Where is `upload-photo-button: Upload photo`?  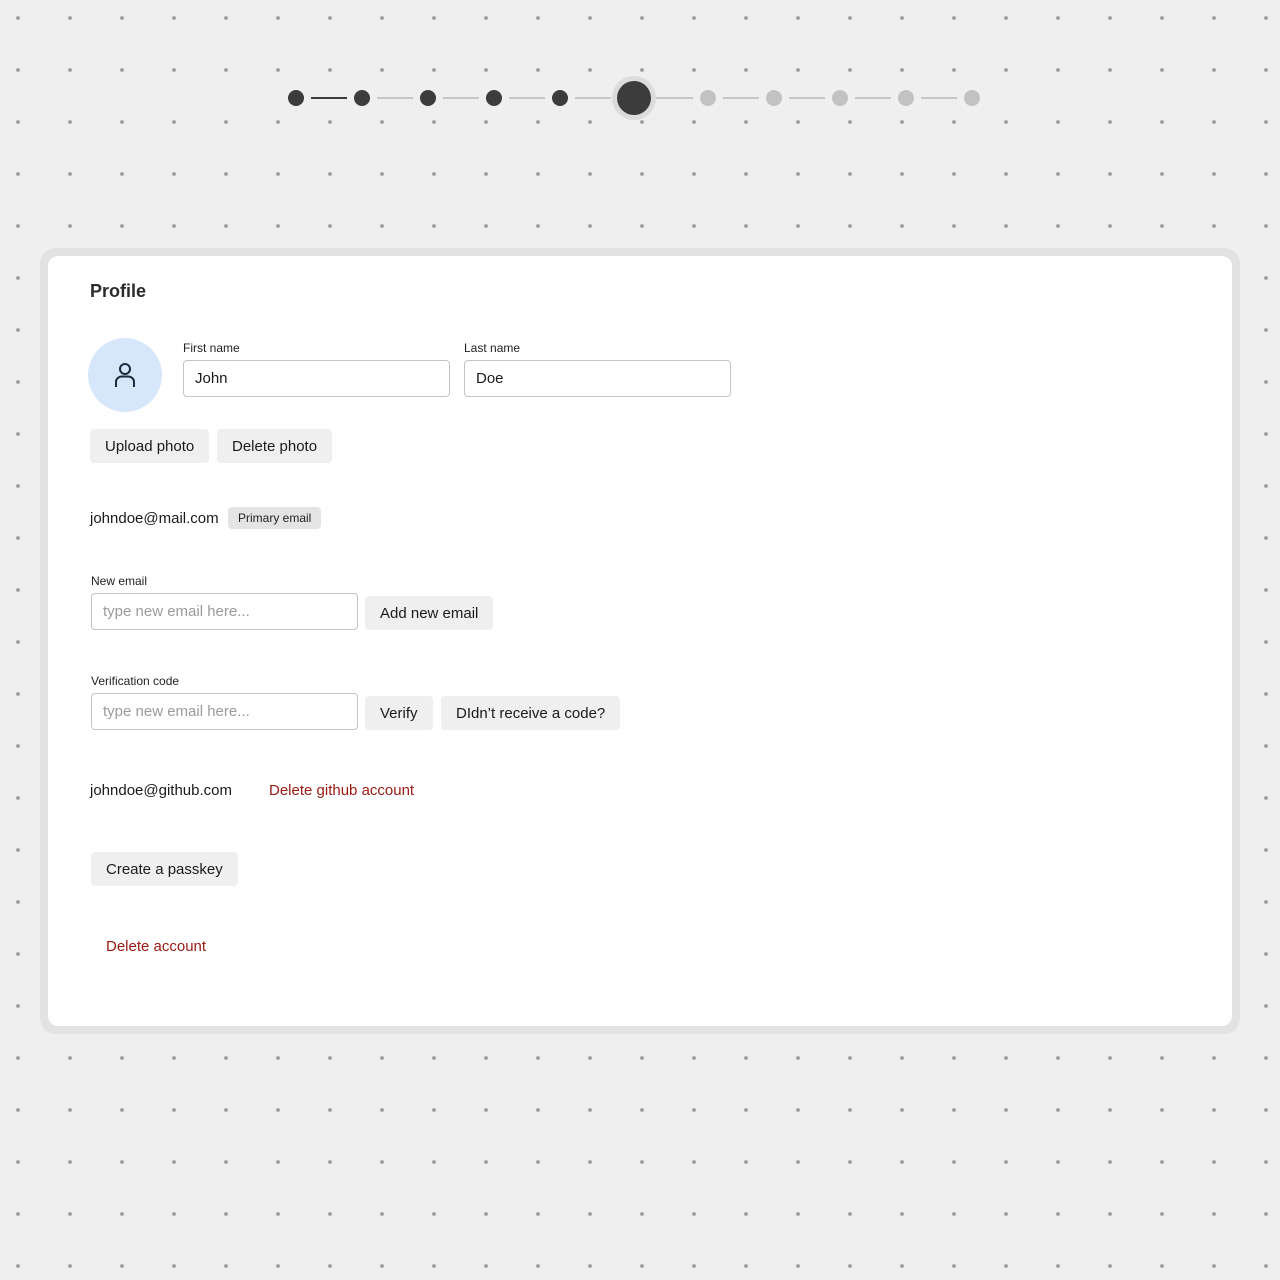
upload-photo-button: Upload photo is located at coordinates (150, 446).